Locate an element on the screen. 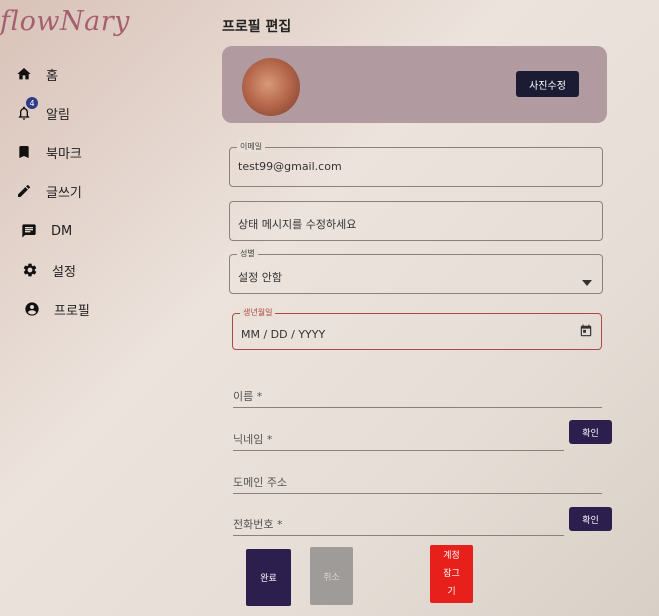 The height and width of the screenshot is (616, 659). email-value: test99@gmail.com is located at coordinates (290, 166).